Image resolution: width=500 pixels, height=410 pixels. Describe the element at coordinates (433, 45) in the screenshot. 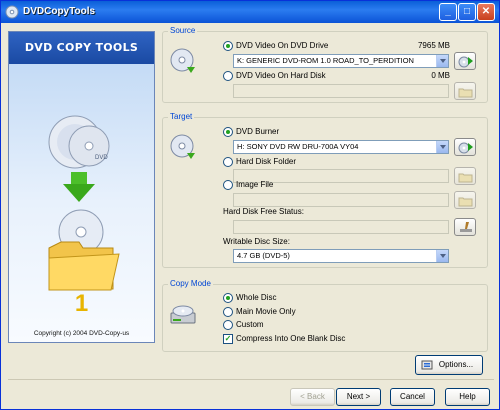

I see `source-drive-size: 7965 MB` at that location.